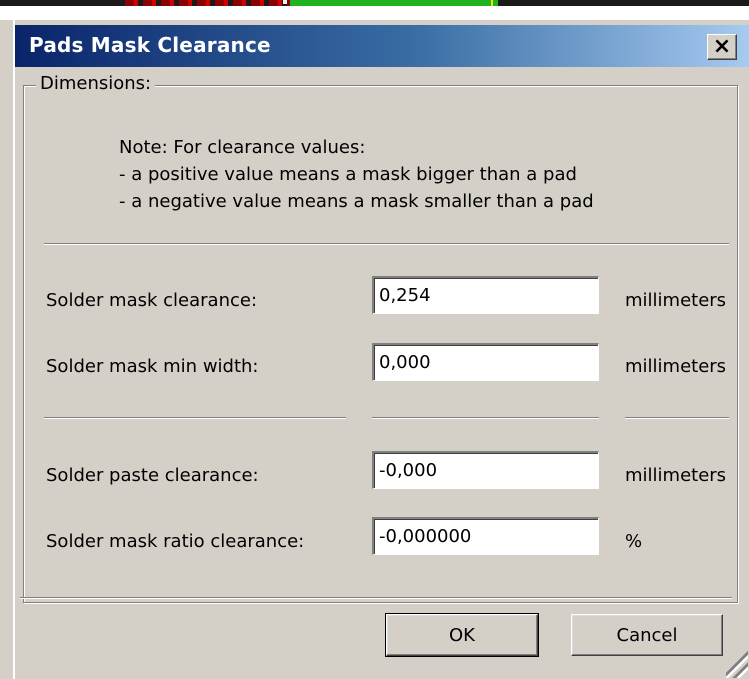 Image resolution: width=749 pixels, height=679 pixels. I want to click on resize-grip-icon, so click(737, 663).